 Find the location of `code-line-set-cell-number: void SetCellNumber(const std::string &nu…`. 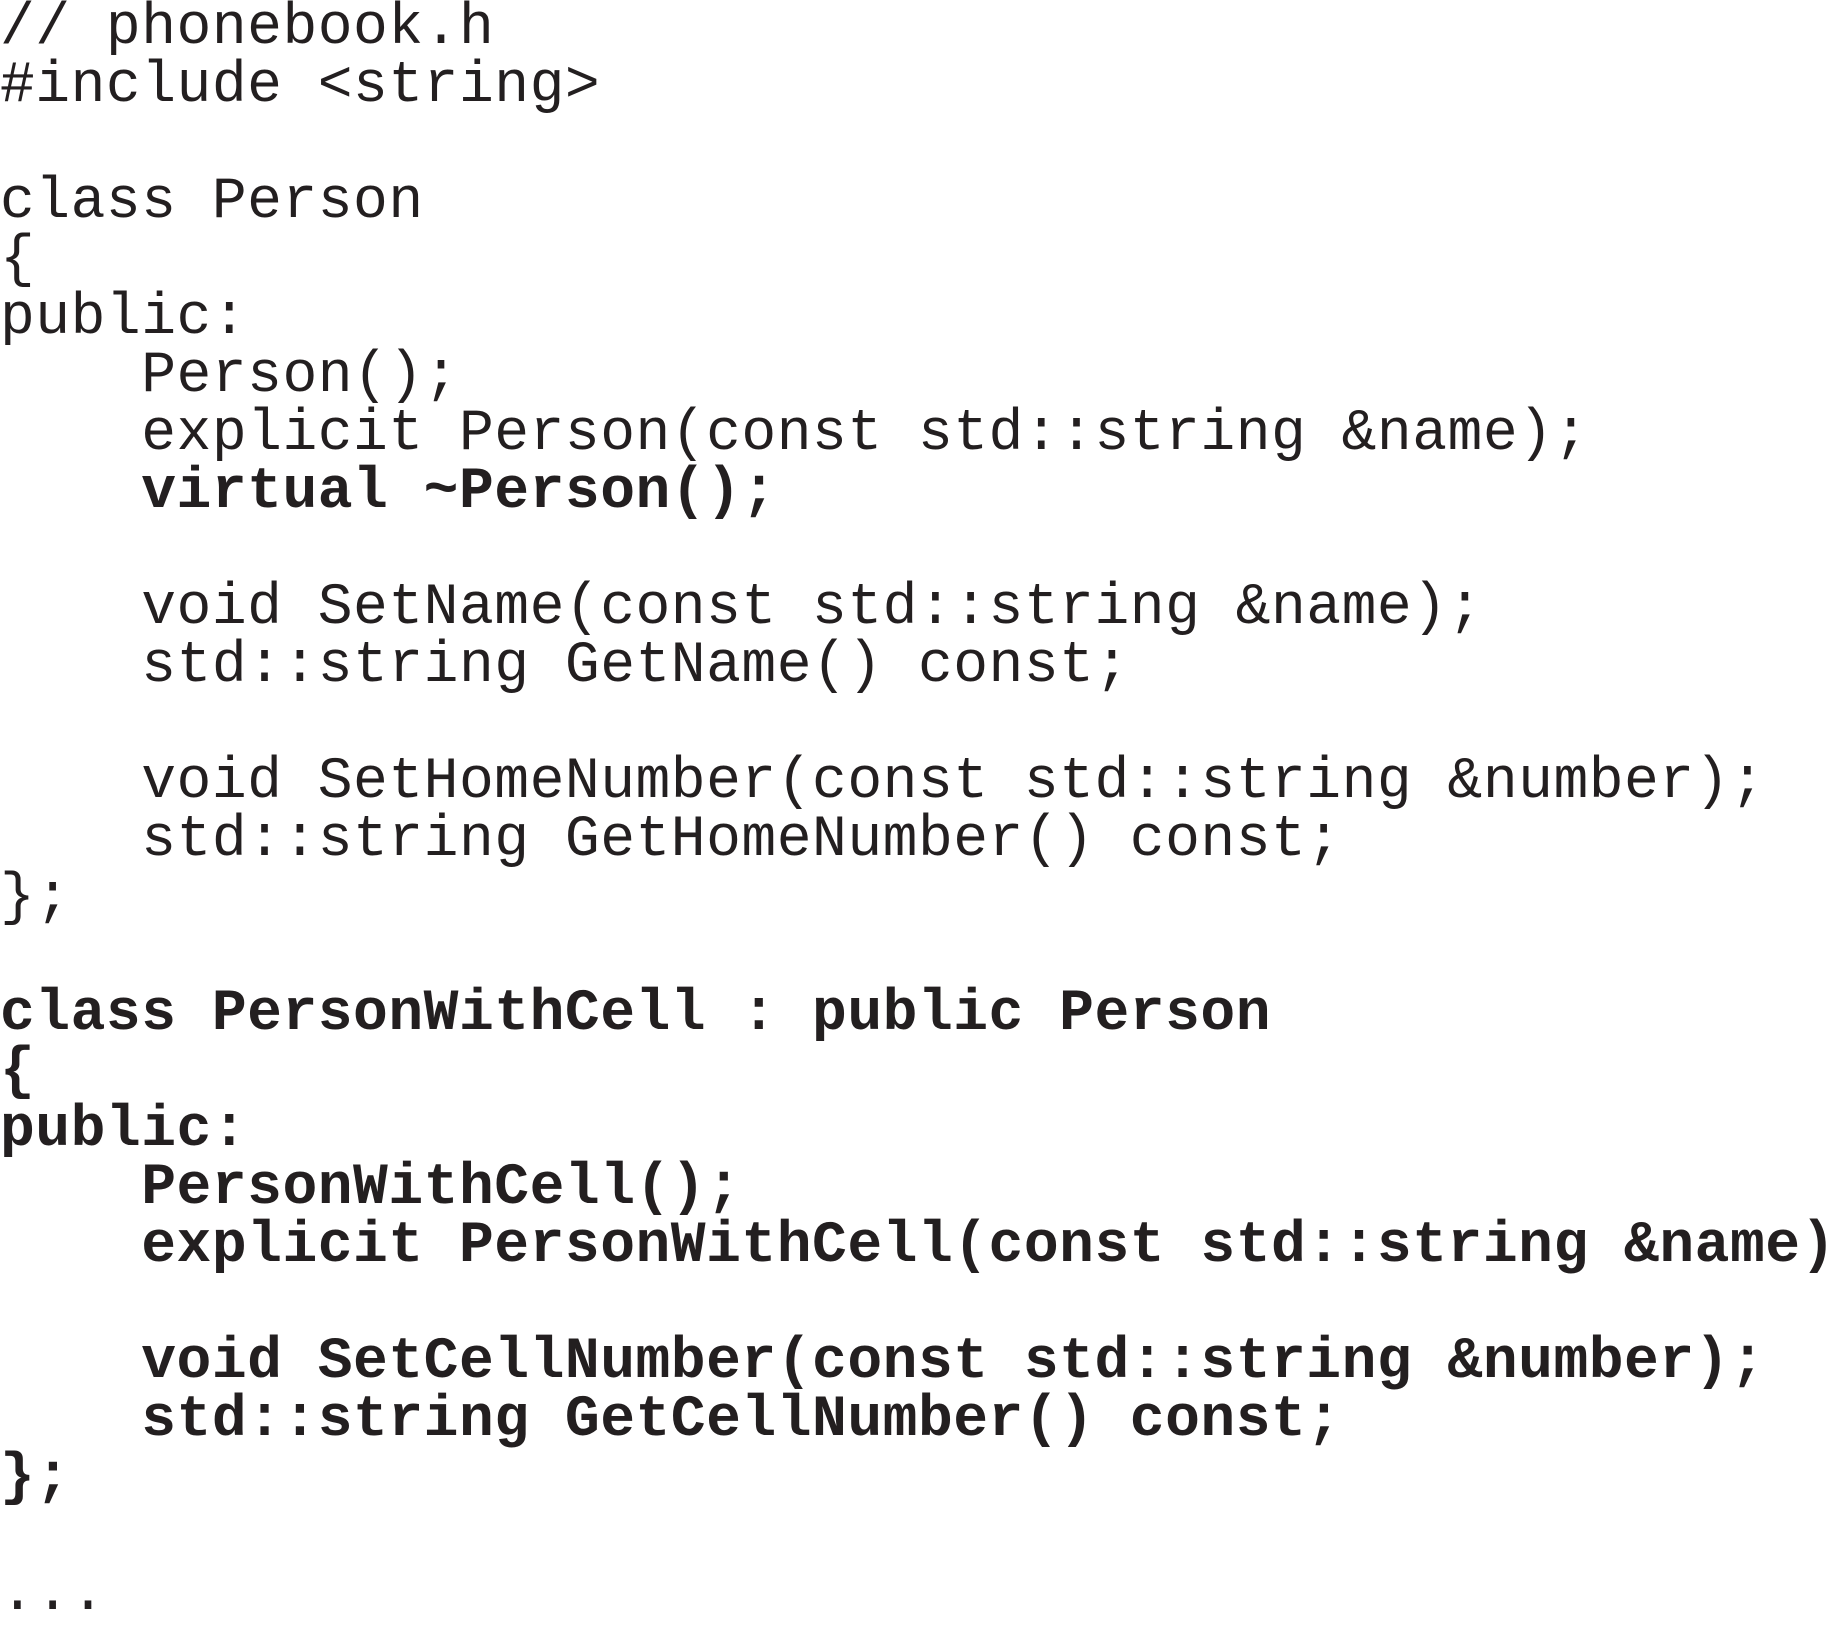

code-line-set-cell-number: void SetCellNumber(const std::string &nu… is located at coordinates (883, 1362).